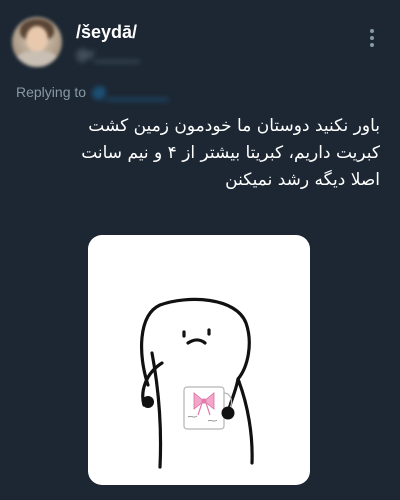 This screenshot has height=500, width=400. What do you see at coordinates (37, 39) in the screenshot?
I see `avatar-face` at bounding box center [37, 39].